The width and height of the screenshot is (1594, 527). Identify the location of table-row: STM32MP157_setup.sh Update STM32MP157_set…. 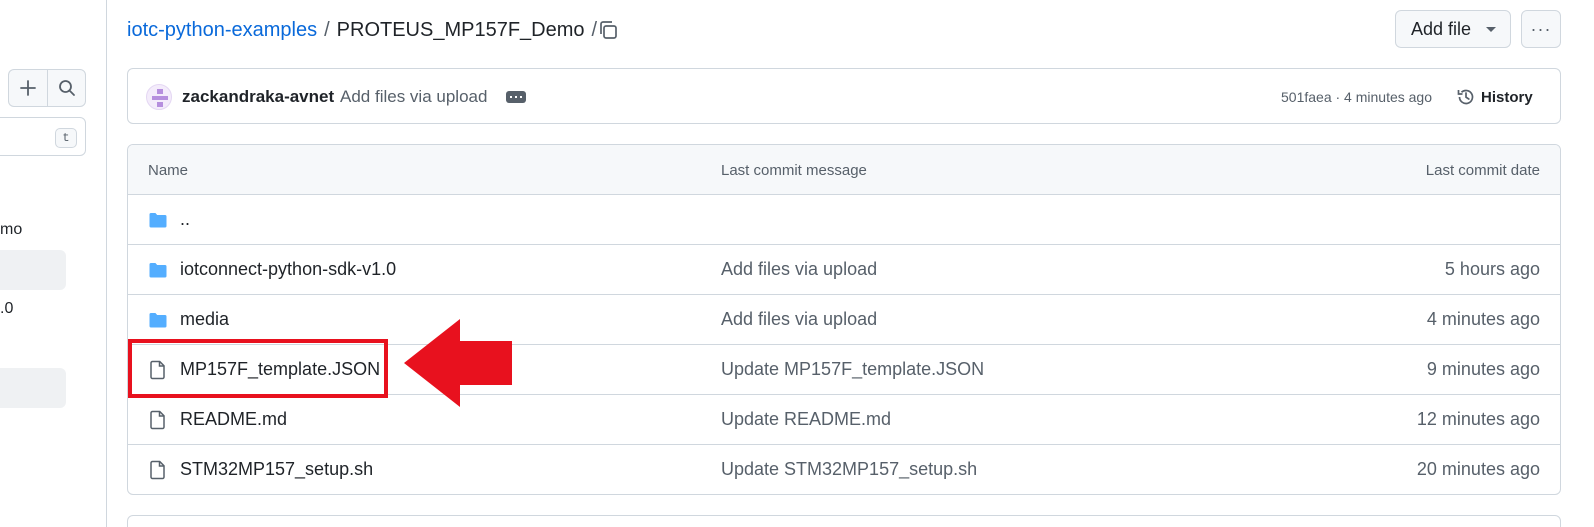
(844, 469).